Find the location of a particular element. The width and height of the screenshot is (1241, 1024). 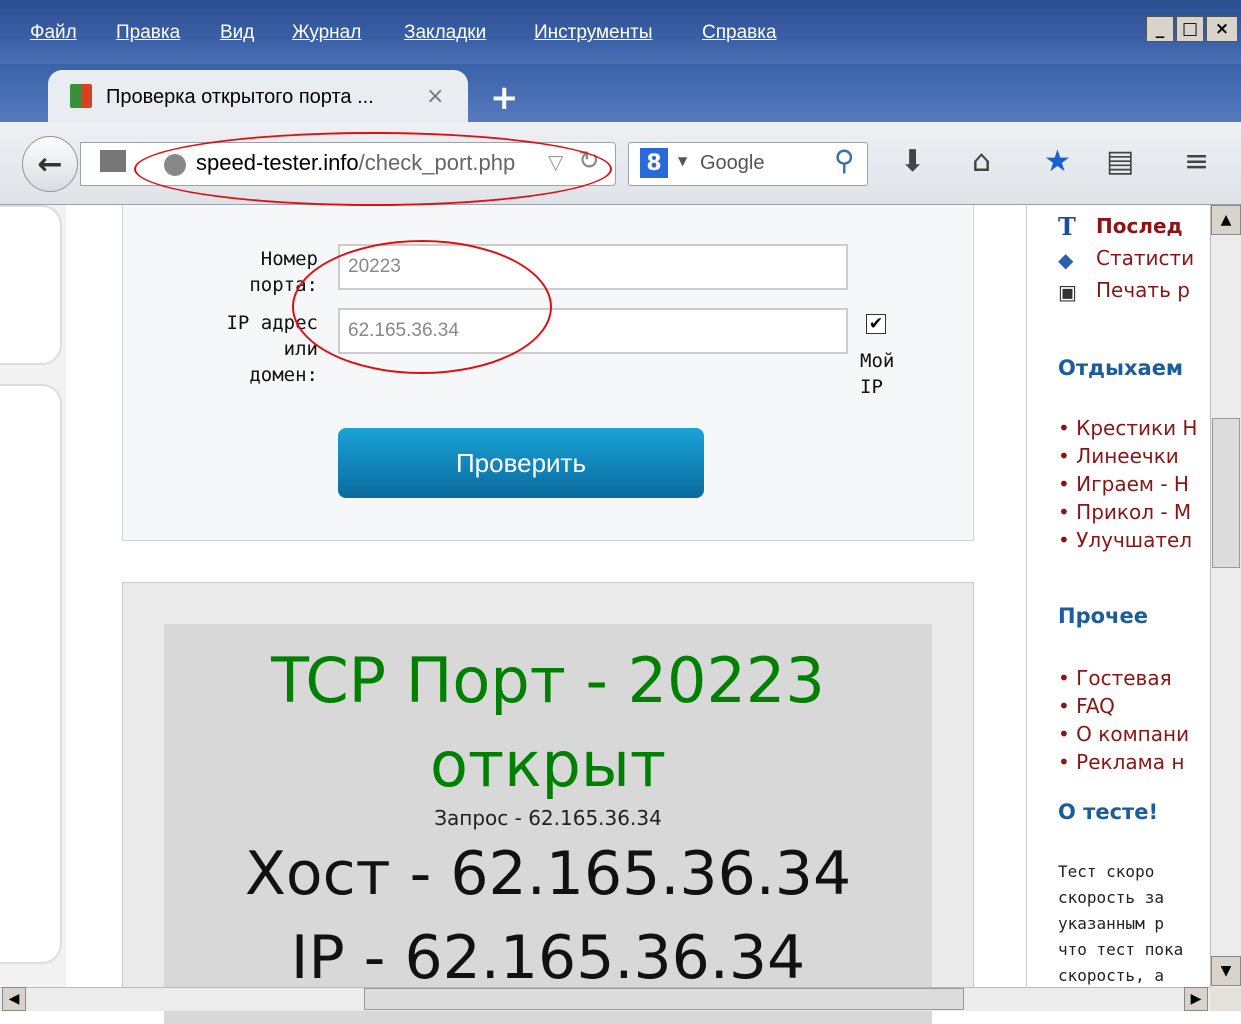

minimize-button: _ is located at coordinates (1160, 29).